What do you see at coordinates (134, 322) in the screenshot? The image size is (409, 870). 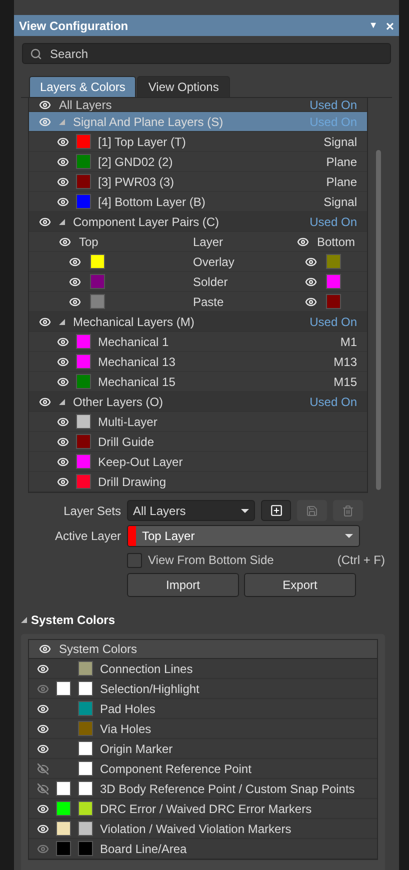 I see `group-title: Mechanical Layers (M)` at bounding box center [134, 322].